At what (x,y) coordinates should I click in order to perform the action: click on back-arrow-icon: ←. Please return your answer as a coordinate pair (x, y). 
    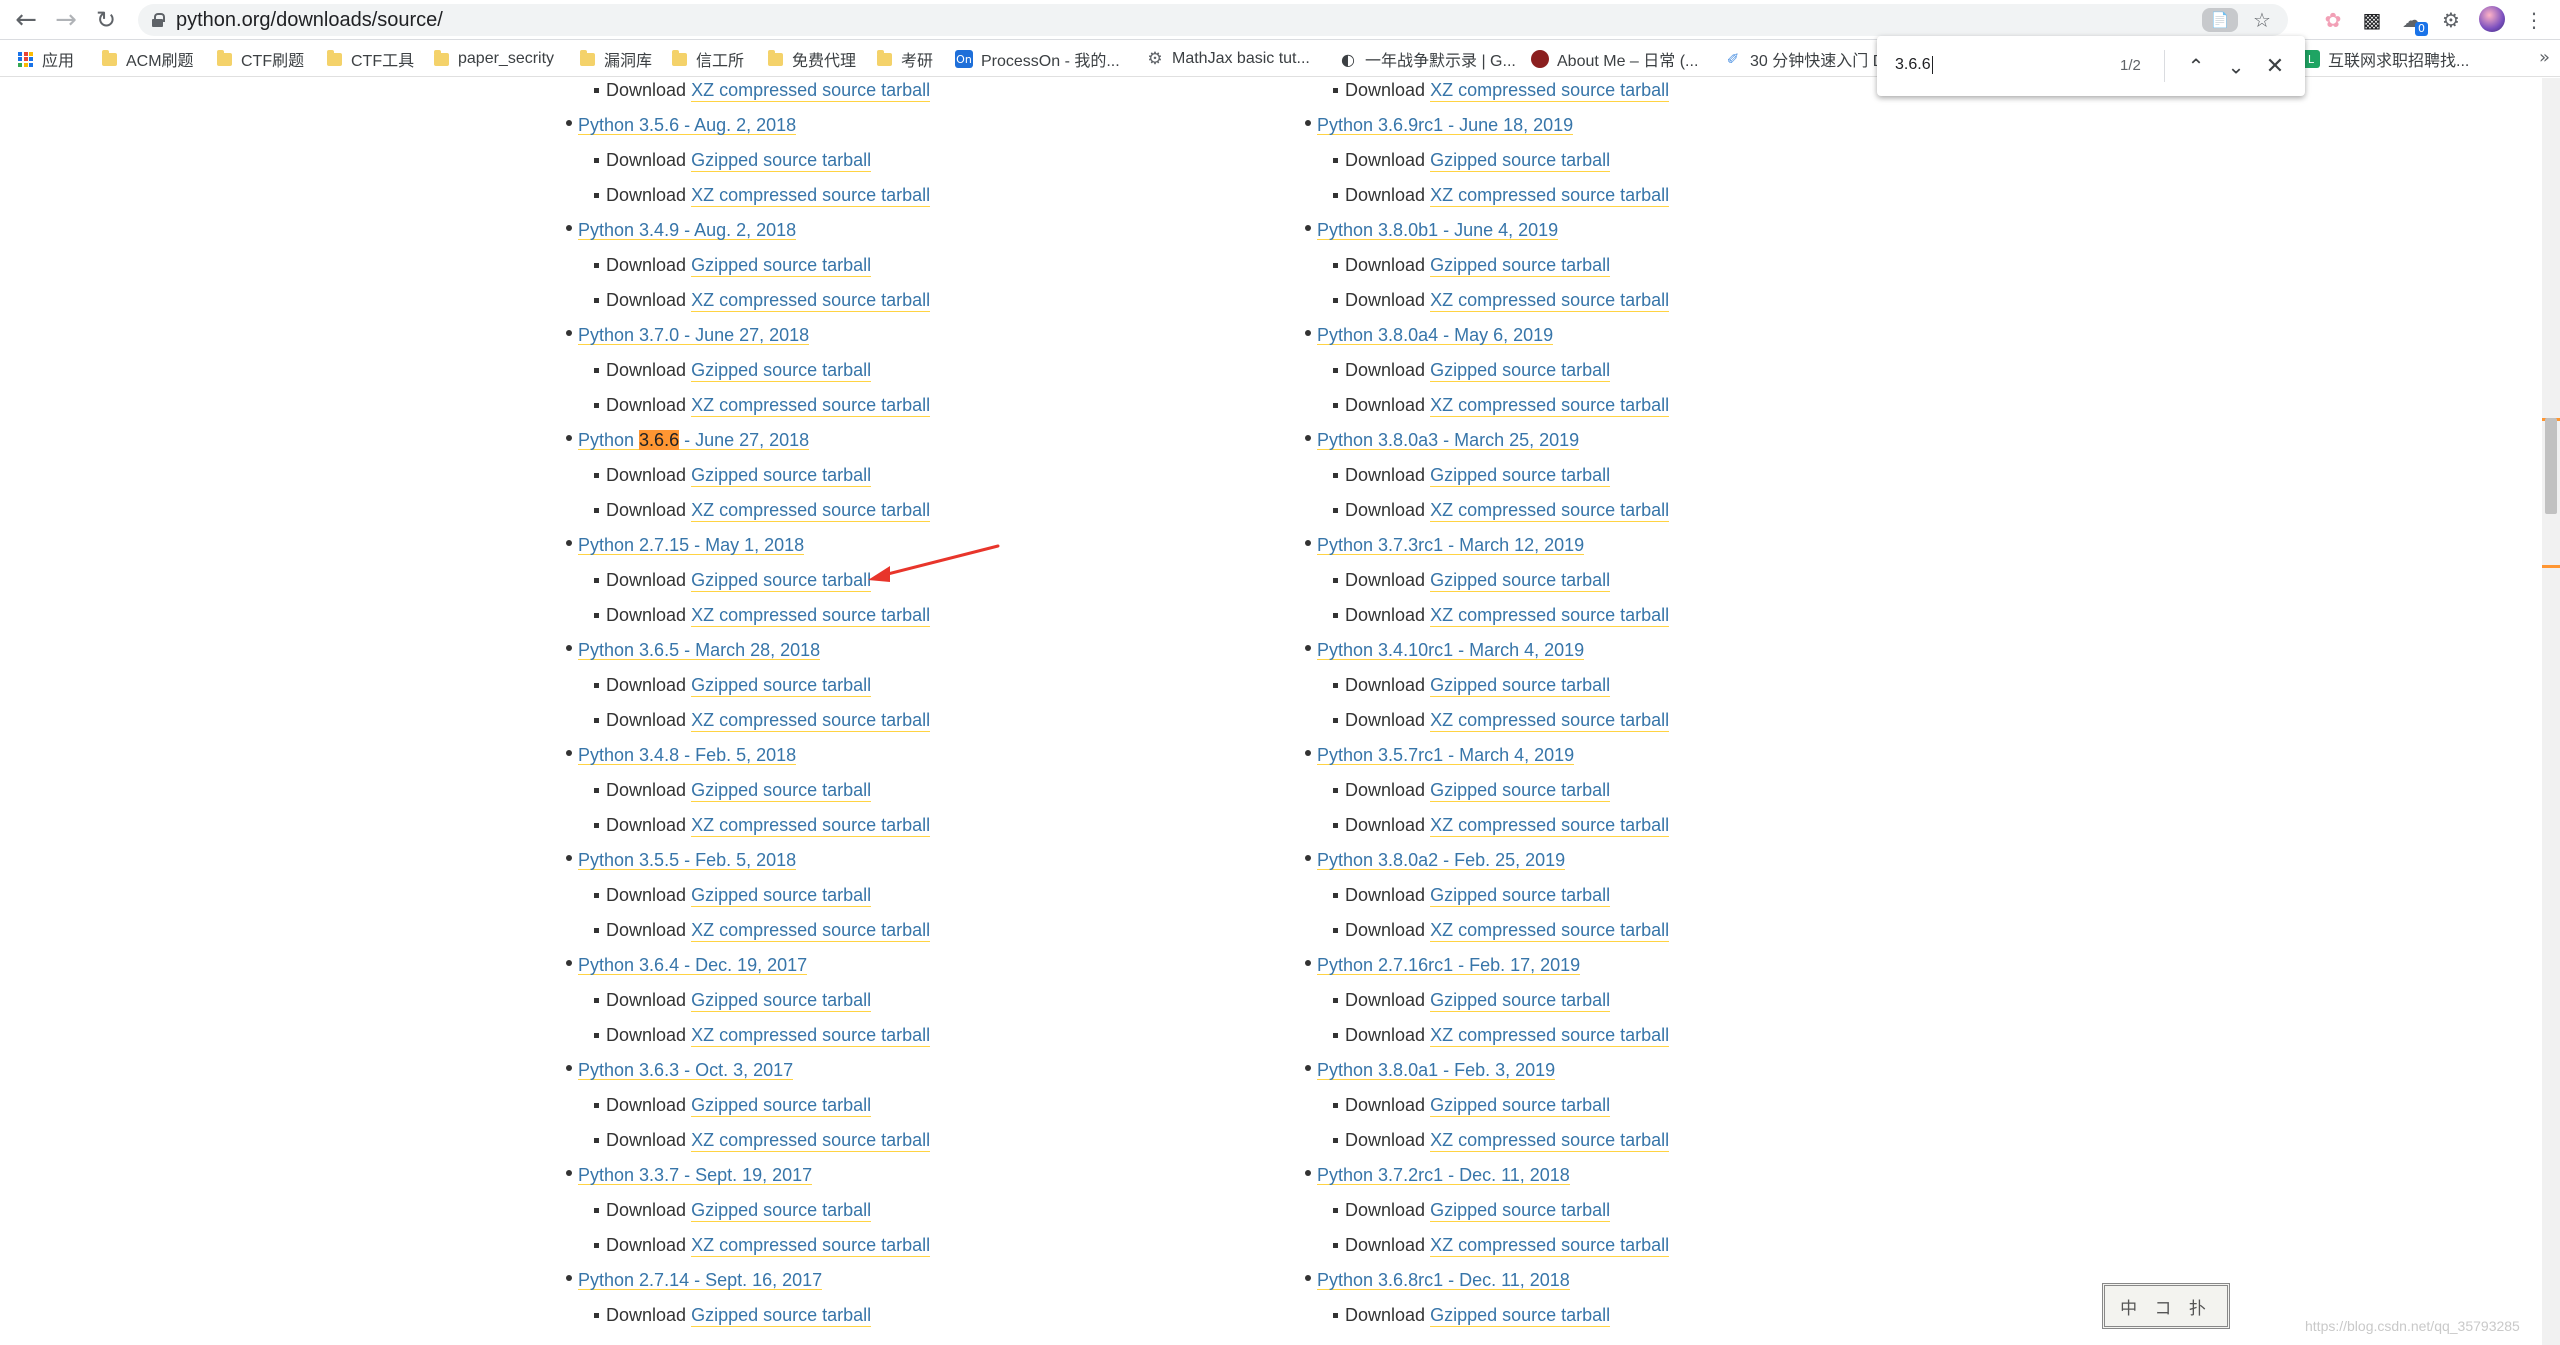
    Looking at the image, I should click on (26, 20).